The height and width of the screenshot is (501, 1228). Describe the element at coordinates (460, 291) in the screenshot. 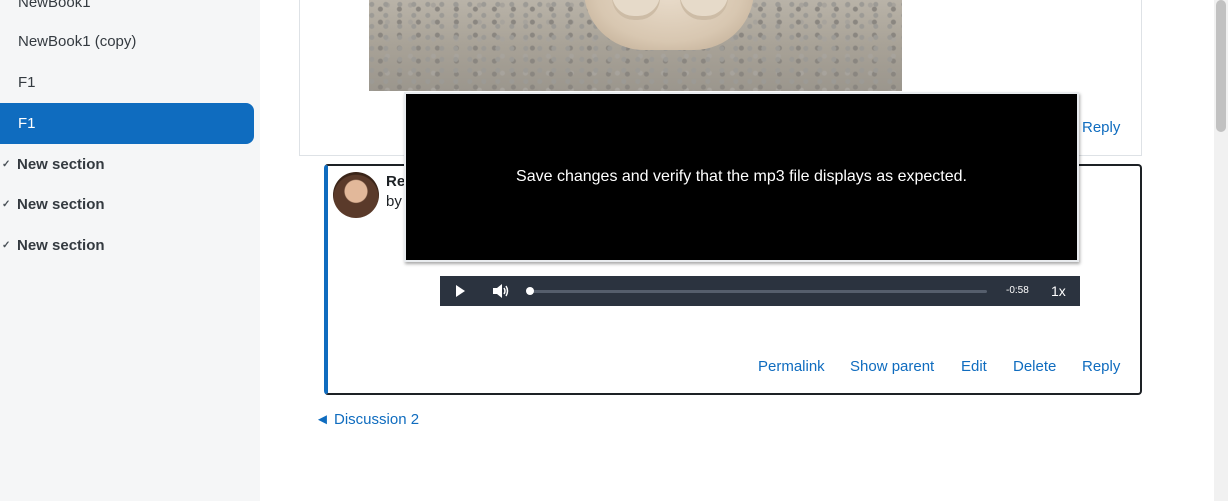

I see `play-icon` at that location.